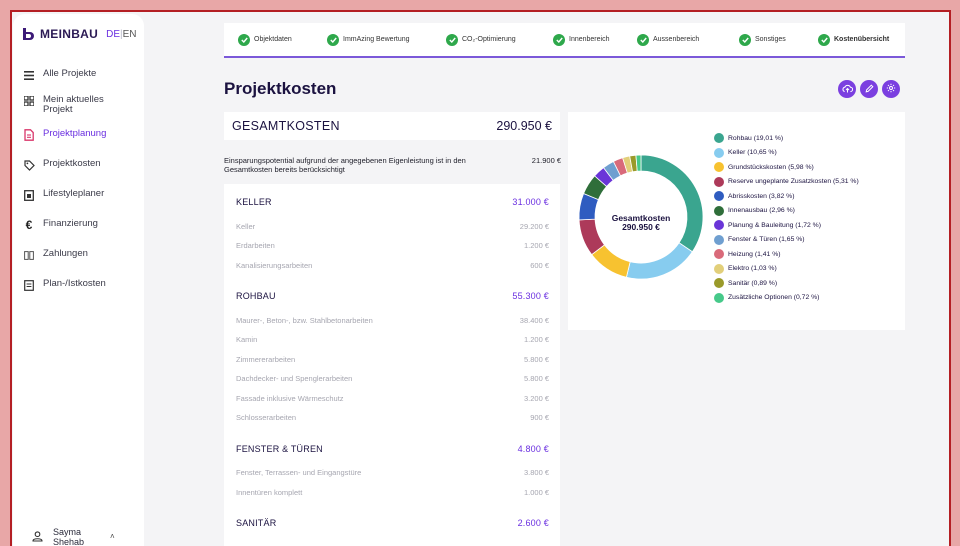 The width and height of the screenshot is (960, 546). What do you see at coordinates (392, 126) in the screenshot?
I see `total-costs-card: GESAMTKOSTEN 290.950 €` at bounding box center [392, 126].